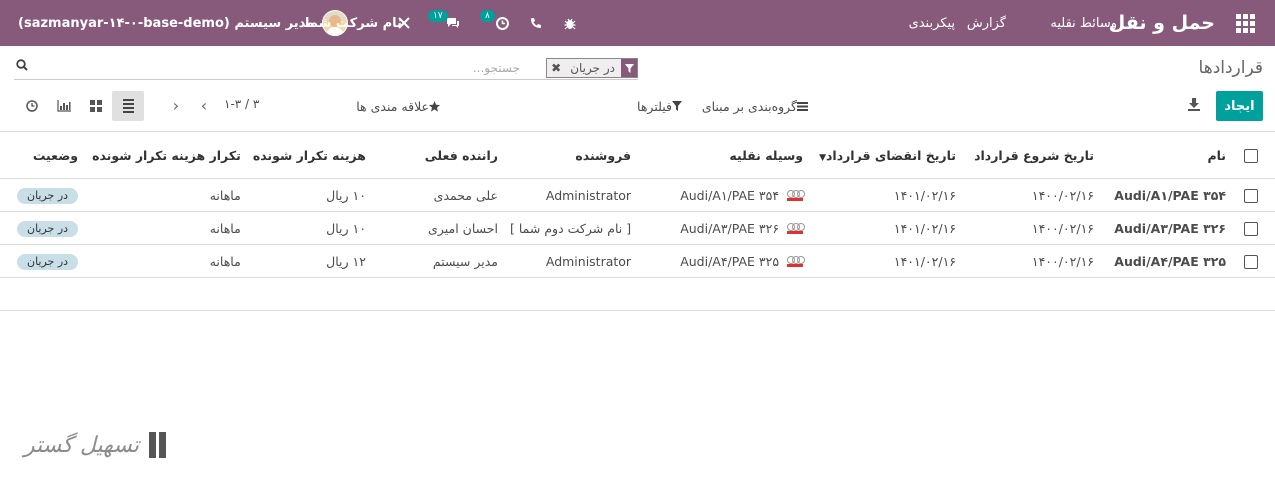  I want to click on column-driver: راننده فعلی, so click(437, 155).